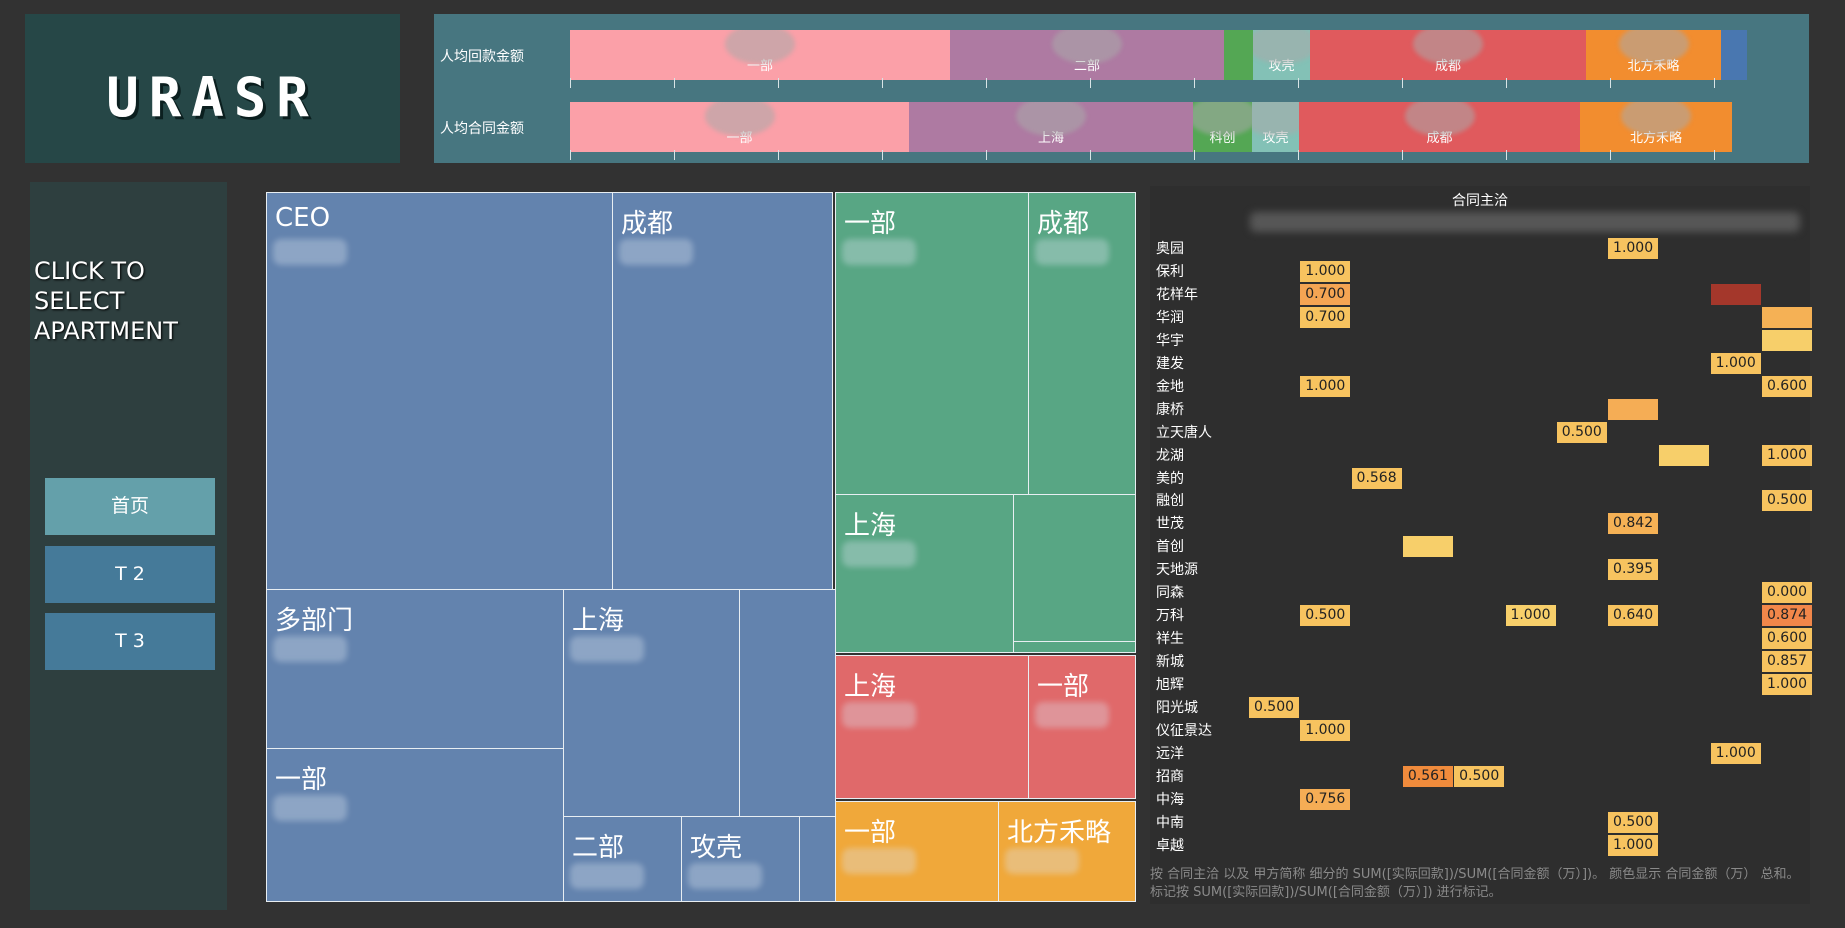 The width and height of the screenshot is (1845, 928). I want to click on treemap-cell: 攻壳, so click(740, 859).